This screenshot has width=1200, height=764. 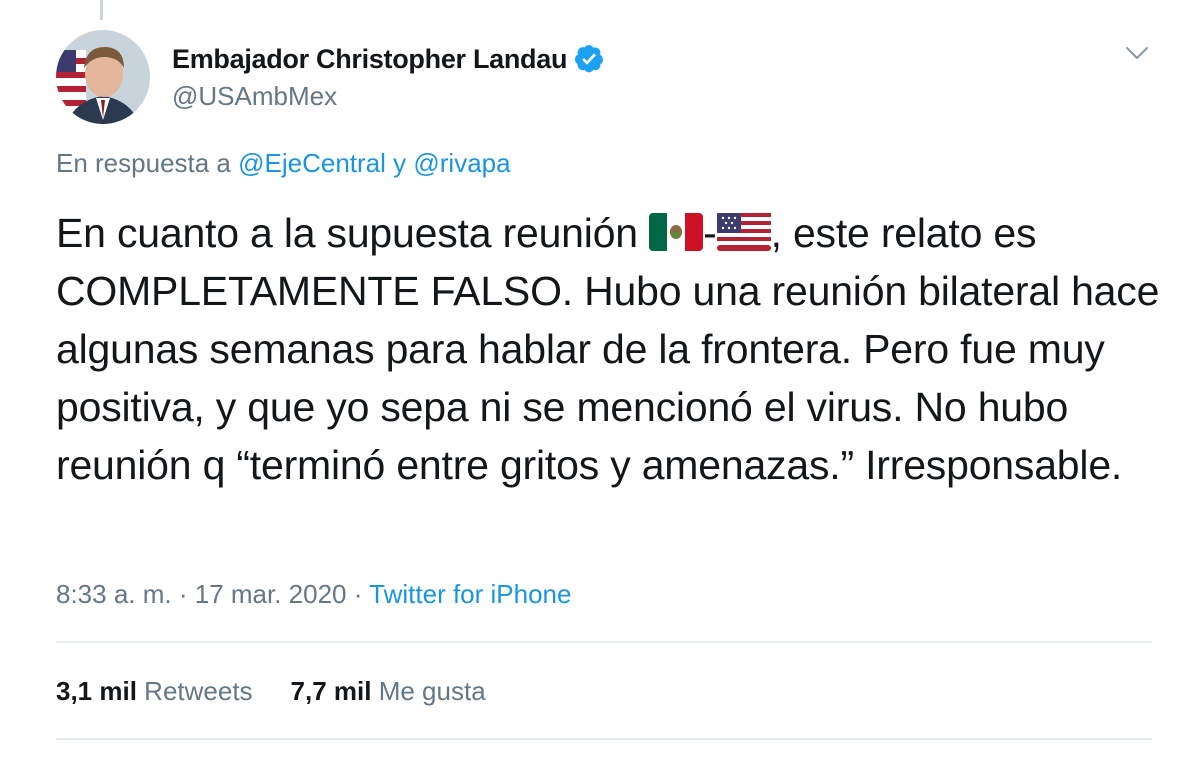 What do you see at coordinates (271, 594) in the screenshot?
I see `tweet-date: 17 mar. 2020` at bounding box center [271, 594].